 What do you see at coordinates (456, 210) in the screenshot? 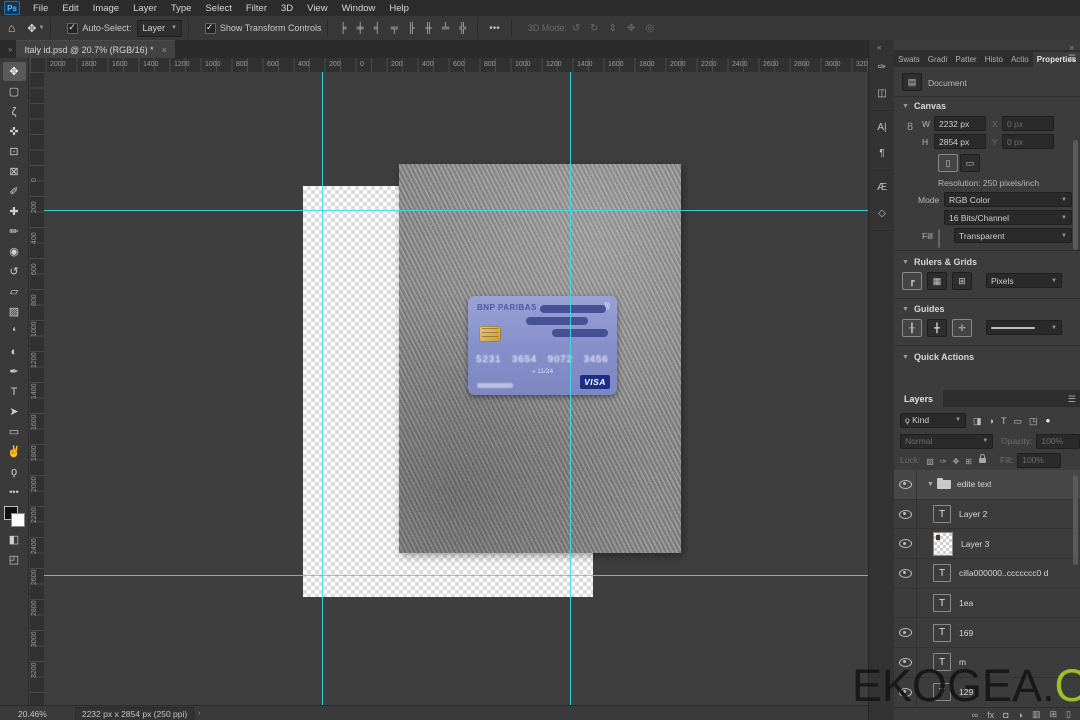
I see `guide-horizontal` at bounding box center [456, 210].